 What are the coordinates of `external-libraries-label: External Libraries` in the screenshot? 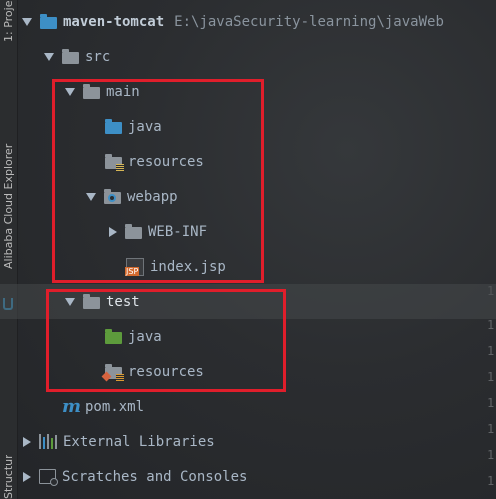 It's located at (139, 441).